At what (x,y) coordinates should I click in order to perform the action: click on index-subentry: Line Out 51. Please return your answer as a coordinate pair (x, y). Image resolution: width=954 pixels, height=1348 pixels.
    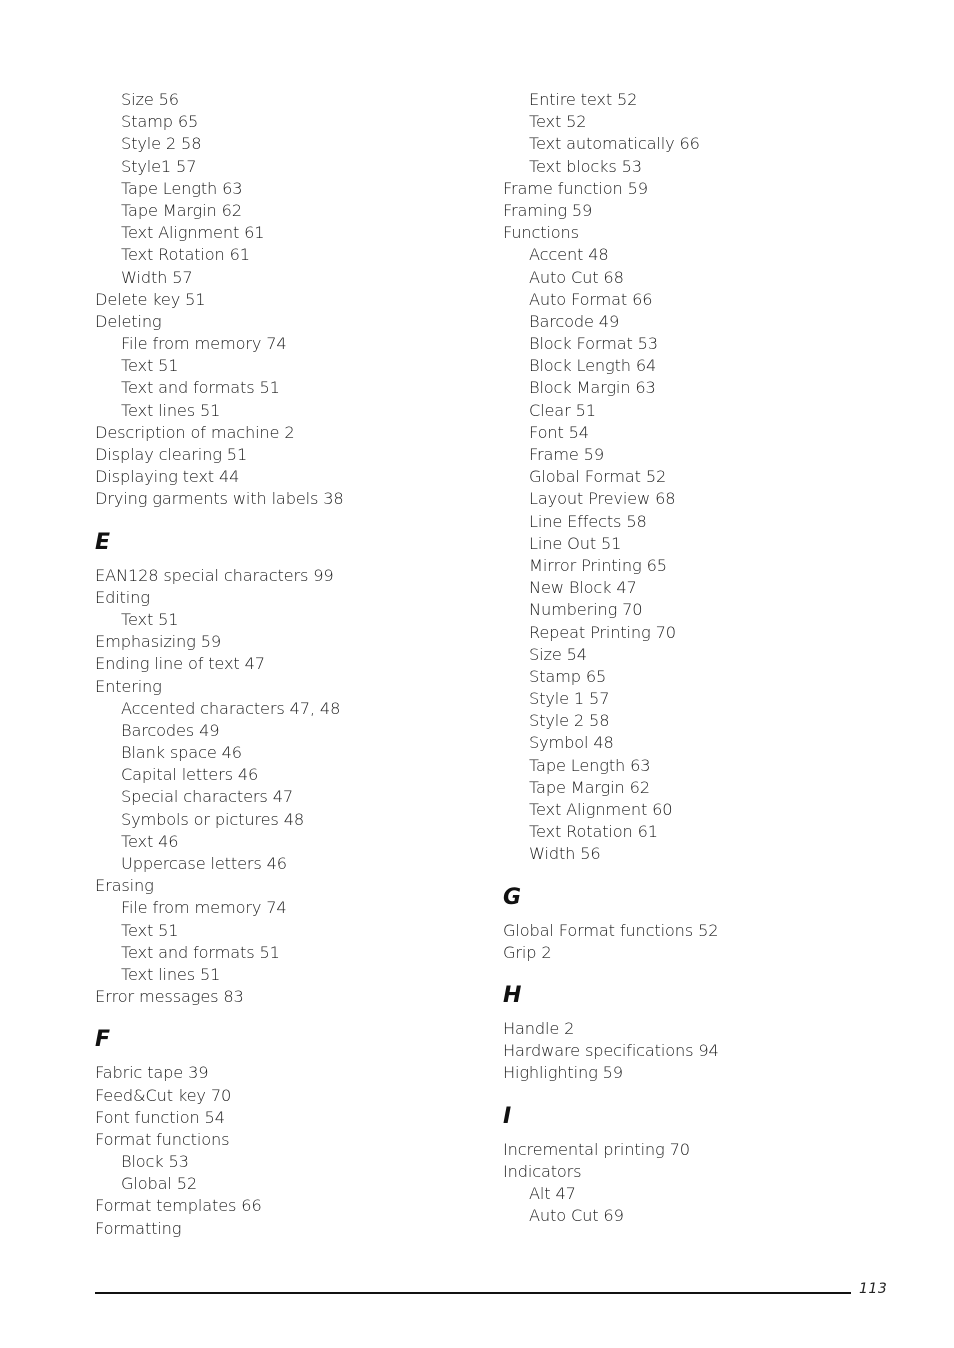
    Looking at the image, I should click on (575, 543).